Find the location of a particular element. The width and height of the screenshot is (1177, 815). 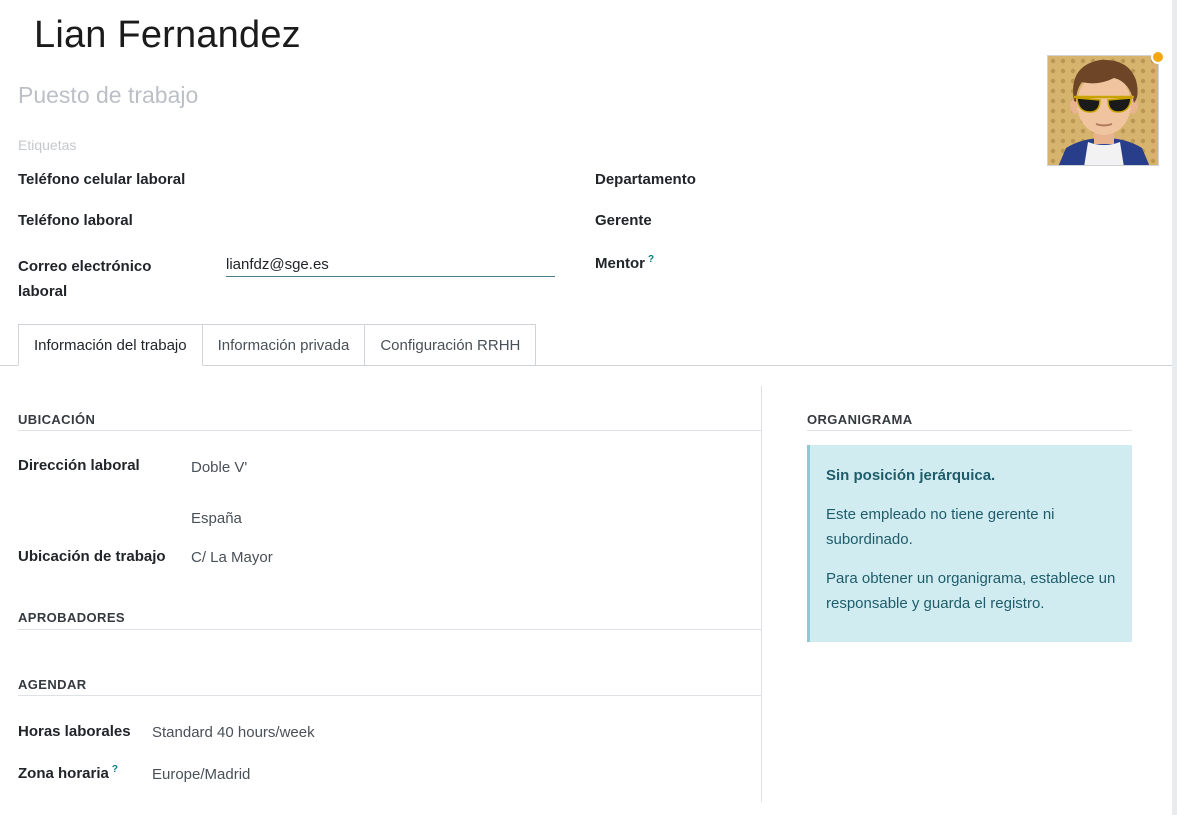

avatar-cartoon-image is located at coordinates (1103, 110).